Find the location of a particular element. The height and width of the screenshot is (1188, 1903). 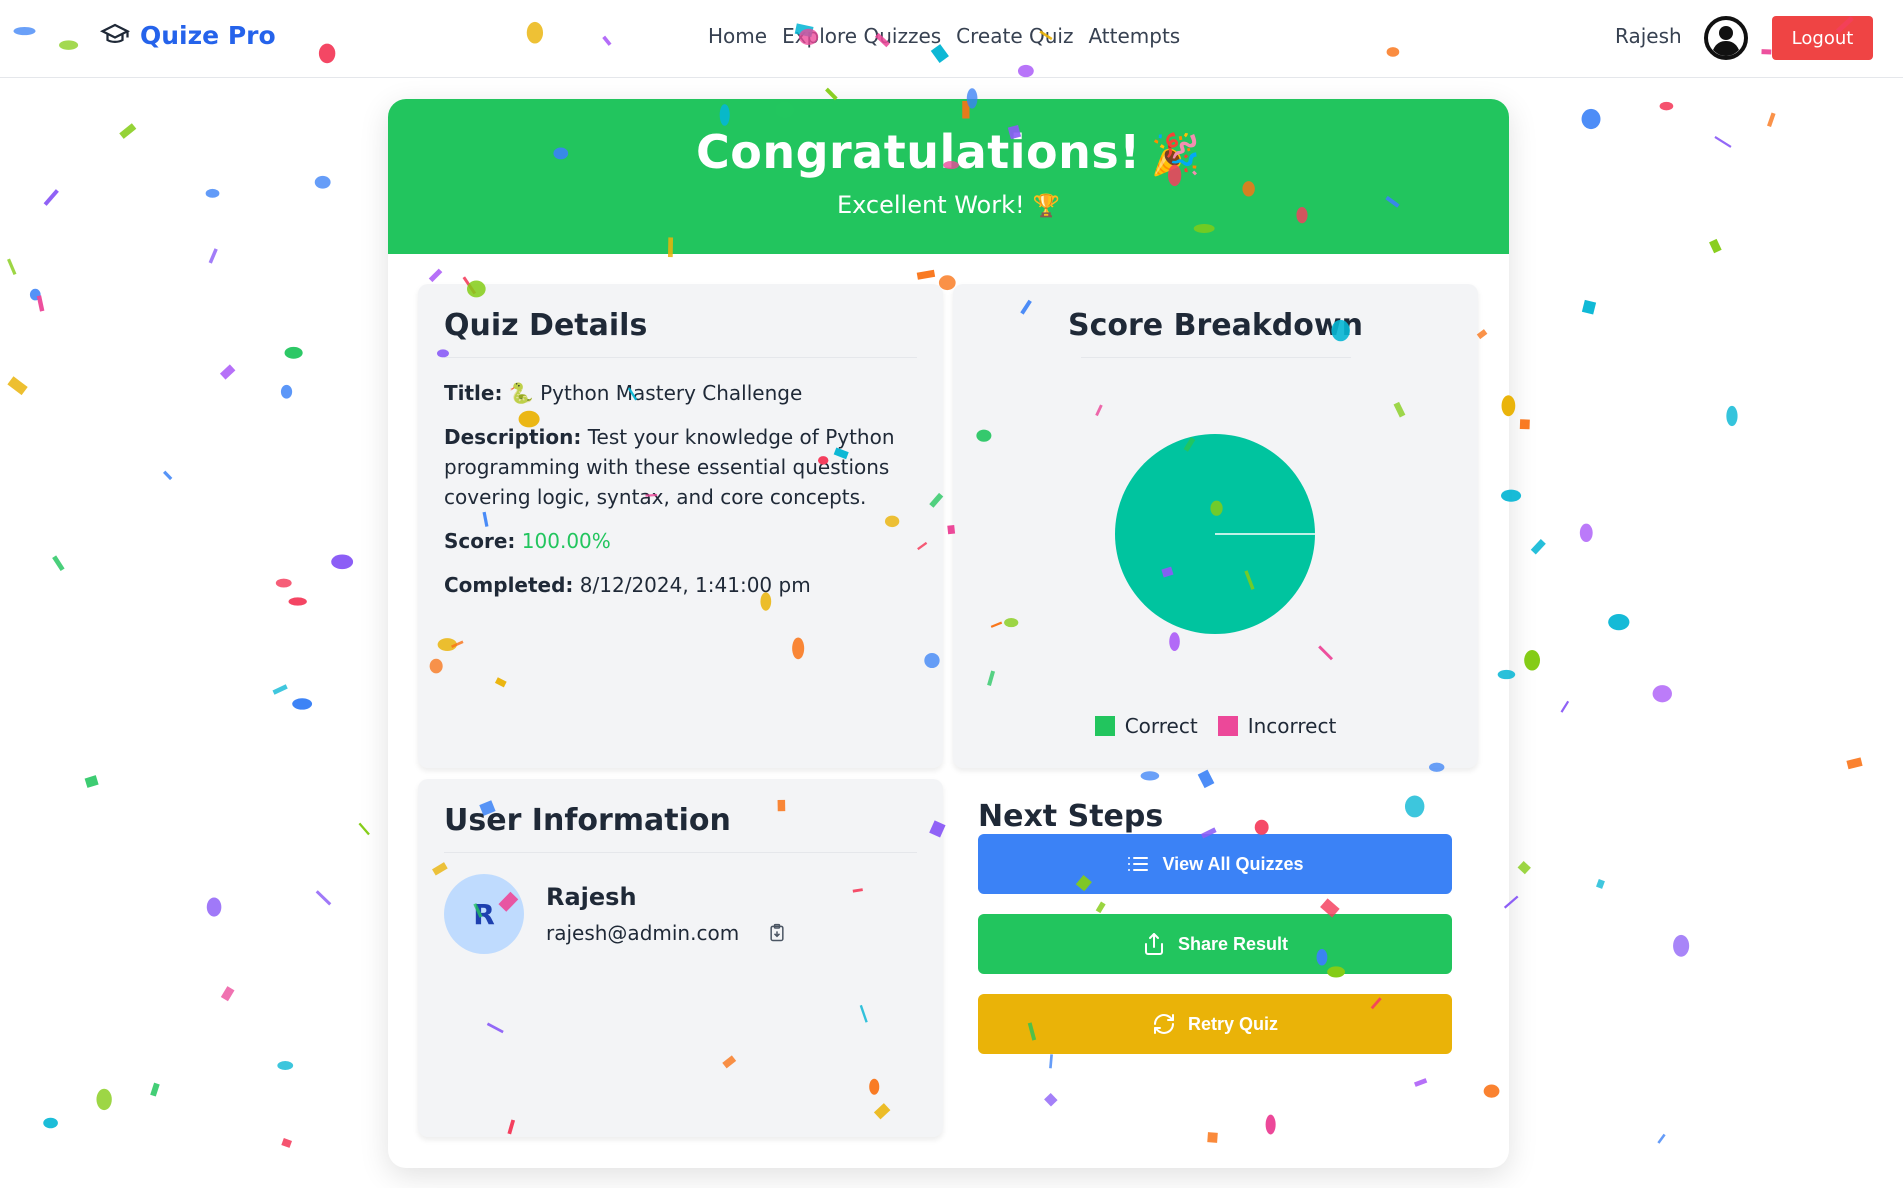

quiz-completed-row: Completed: 8/12/2024, 1:41:00 pm is located at coordinates (680, 585).